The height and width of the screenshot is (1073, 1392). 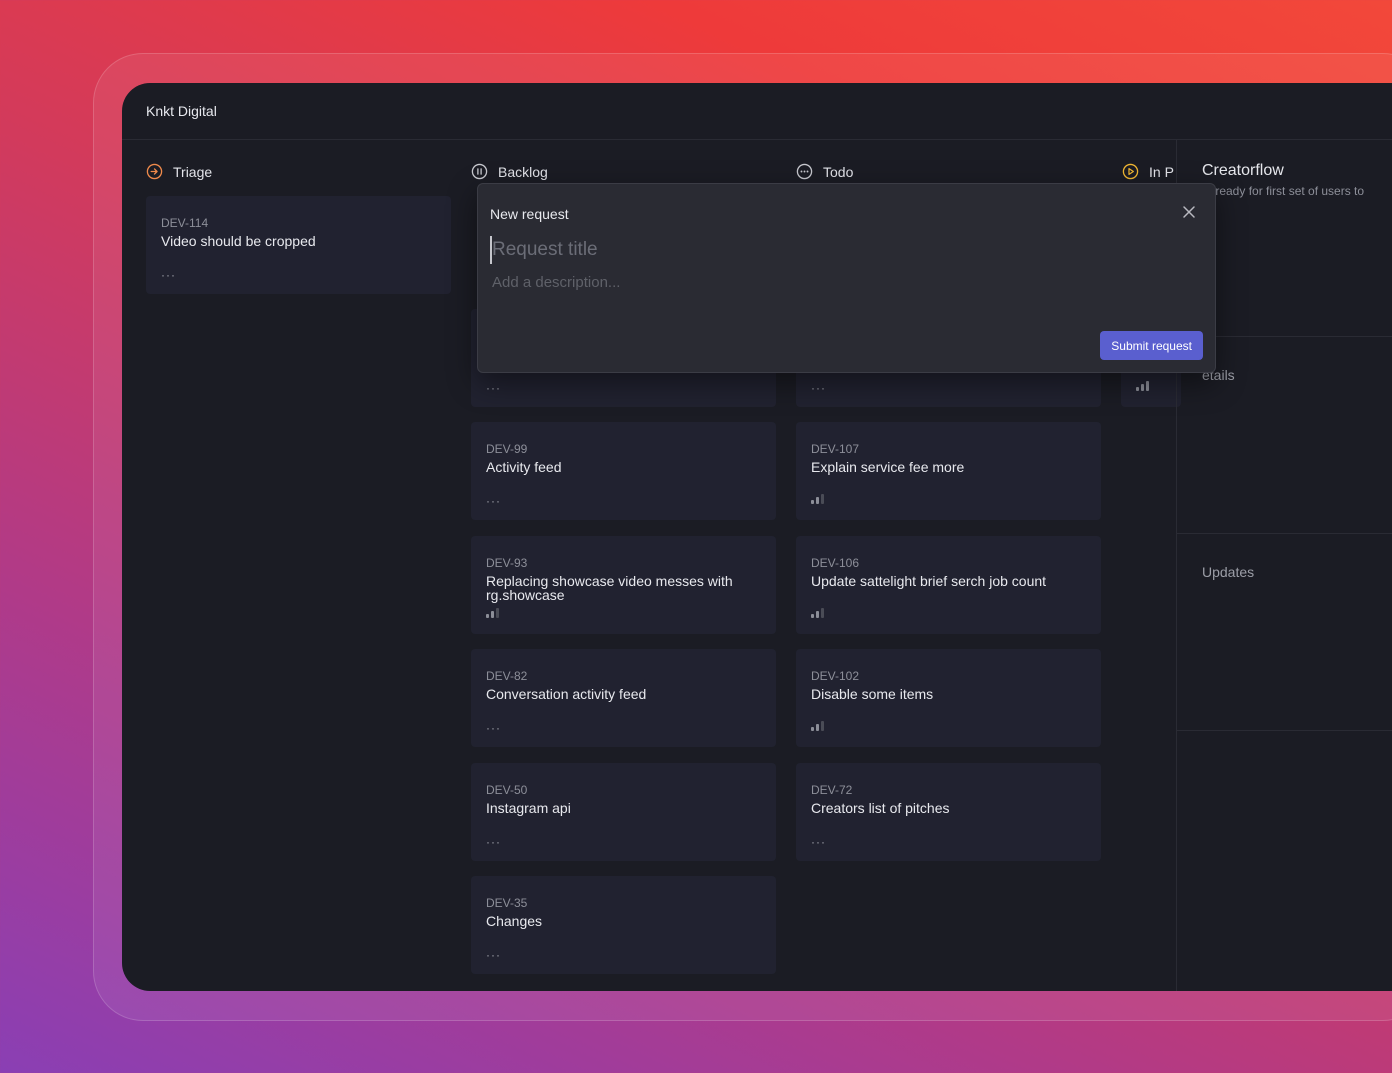 What do you see at coordinates (840, 250) in the screenshot?
I see `request-title-input` at bounding box center [840, 250].